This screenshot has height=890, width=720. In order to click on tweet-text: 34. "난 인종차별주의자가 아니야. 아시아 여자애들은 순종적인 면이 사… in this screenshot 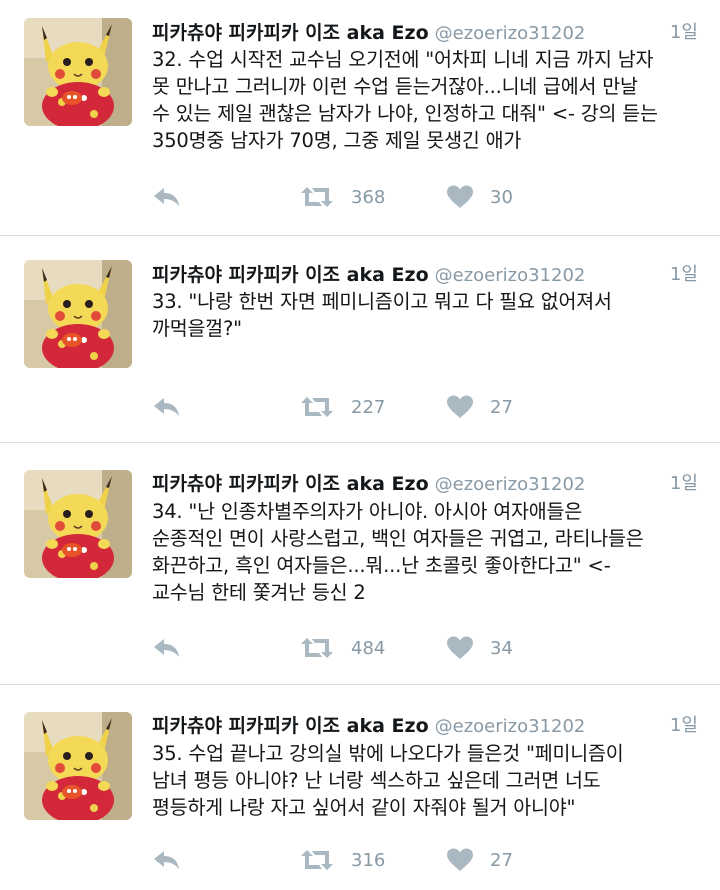, I will do `click(426, 552)`.